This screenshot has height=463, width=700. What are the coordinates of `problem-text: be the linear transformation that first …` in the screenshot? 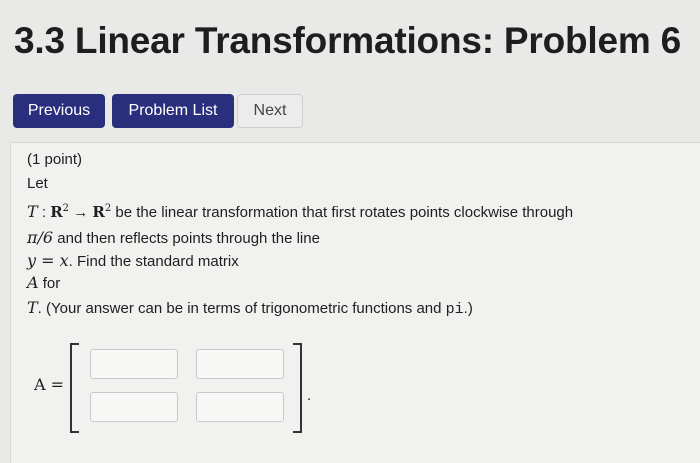 It's located at (342, 212).